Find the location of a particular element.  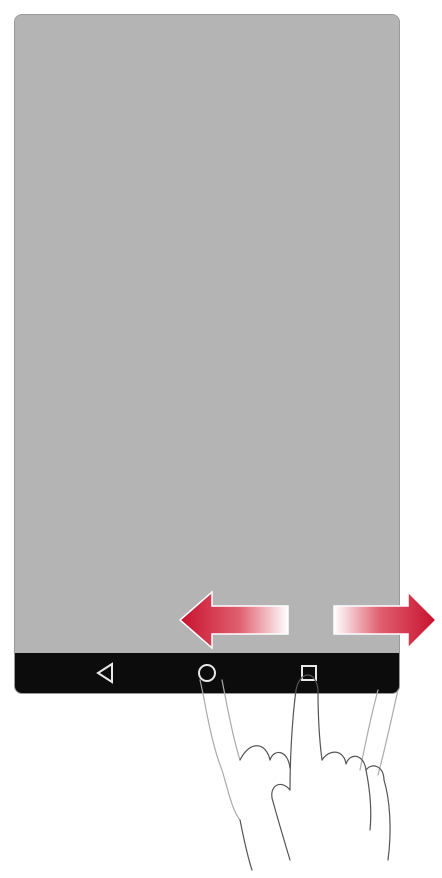

back-button is located at coordinates (105, 673).